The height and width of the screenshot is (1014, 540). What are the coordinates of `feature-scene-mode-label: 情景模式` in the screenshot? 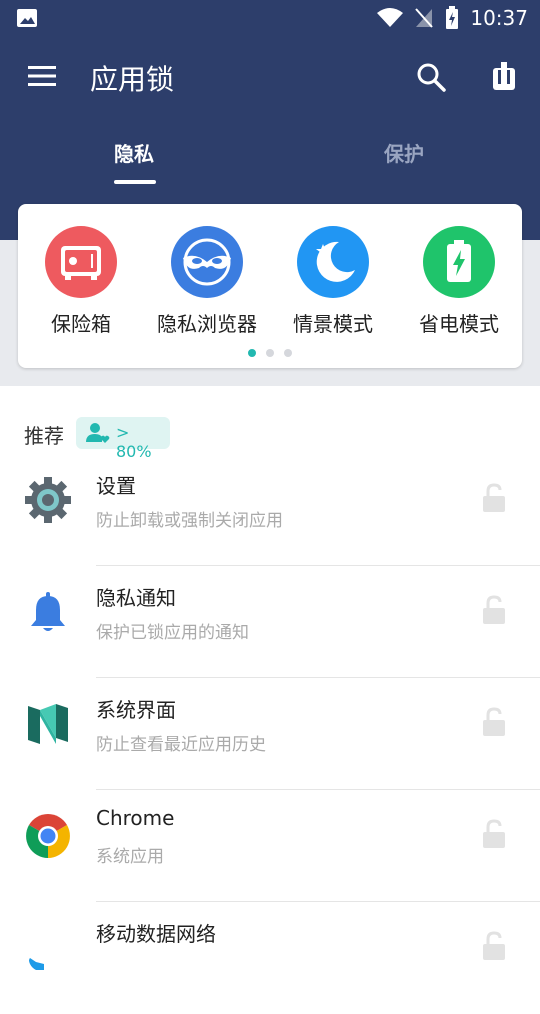 It's located at (333, 324).